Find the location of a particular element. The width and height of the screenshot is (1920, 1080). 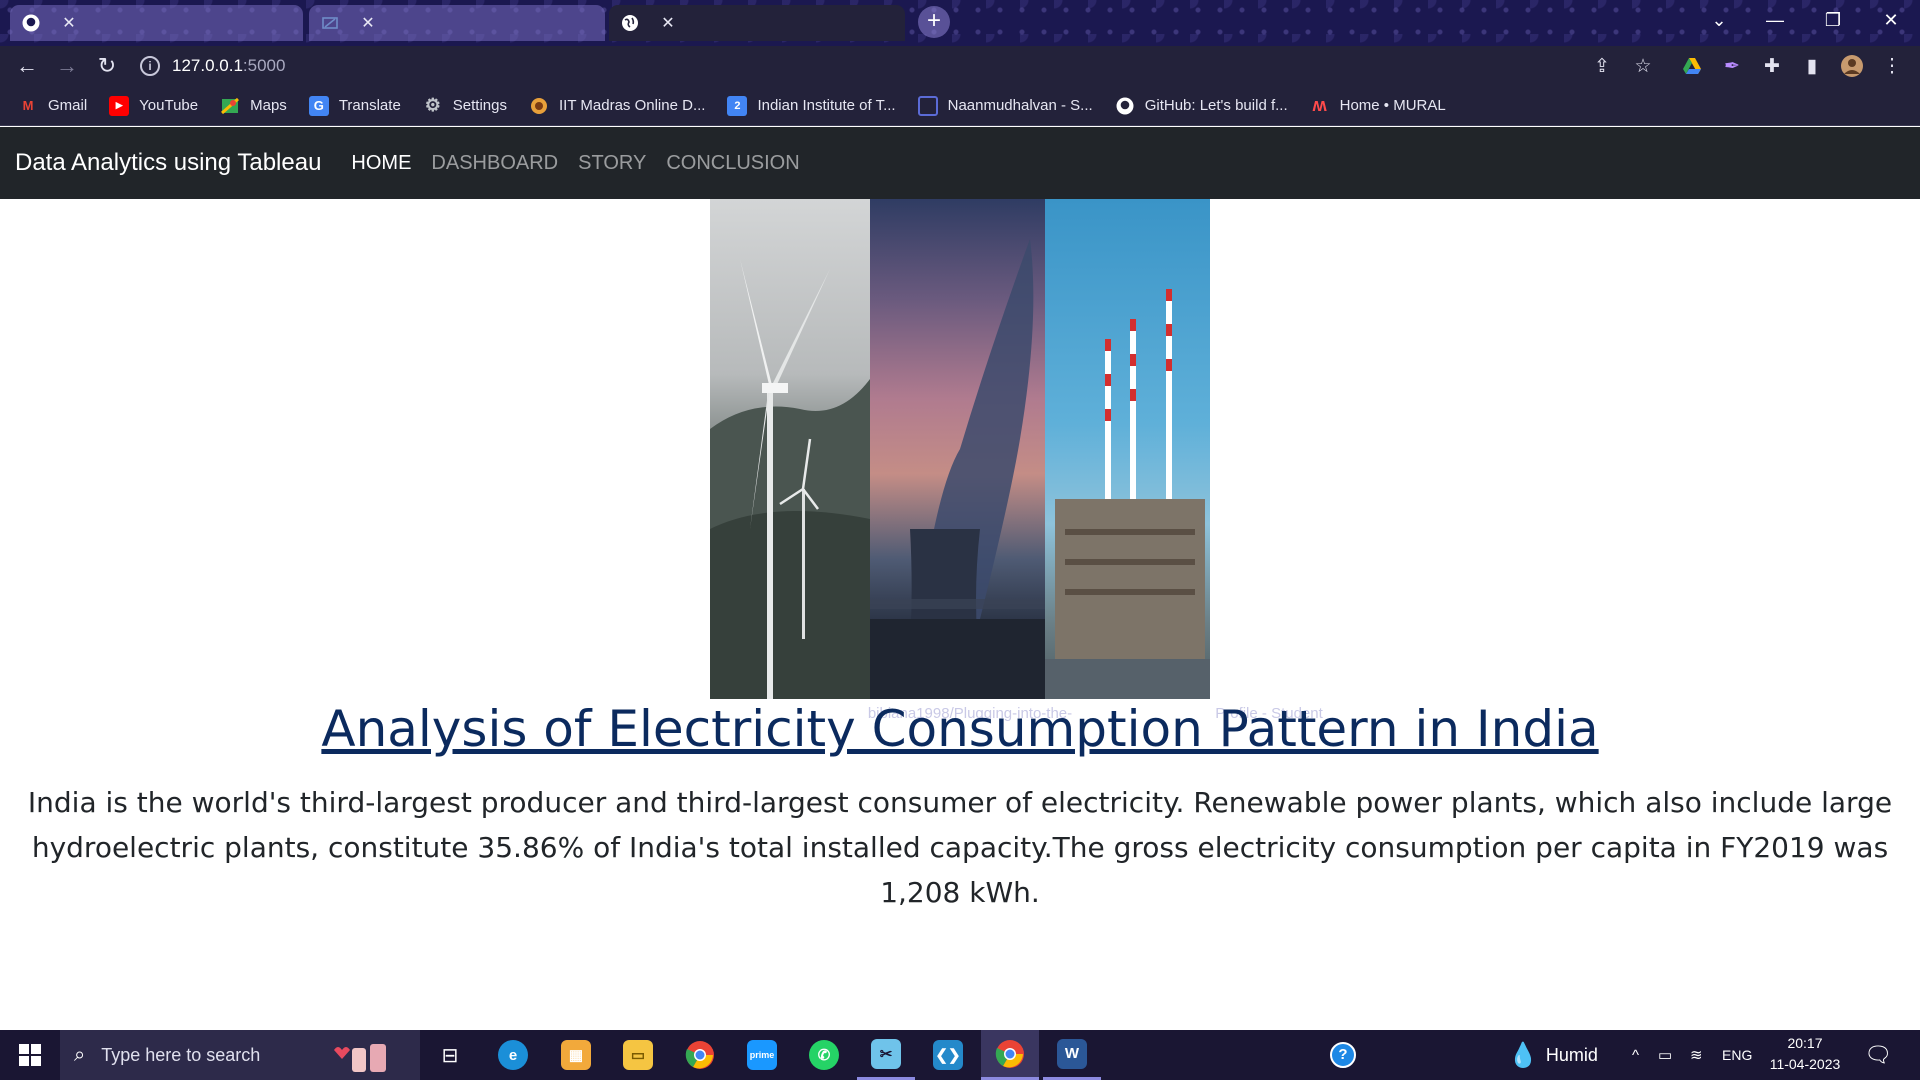

edge-icon: e is located at coordinates (513, 1055).